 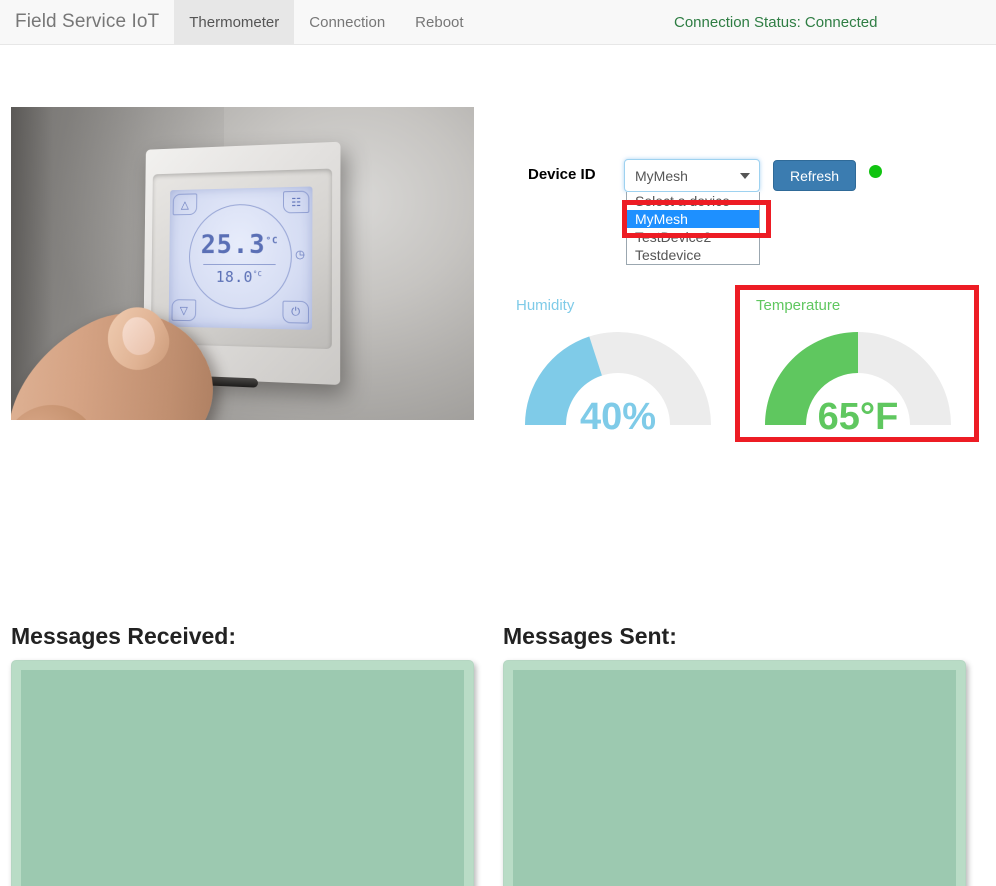 What do you see at coordinates (62, 404) in the screenshot?
I see `finger-knuckle` at bounding box center [62, 404].